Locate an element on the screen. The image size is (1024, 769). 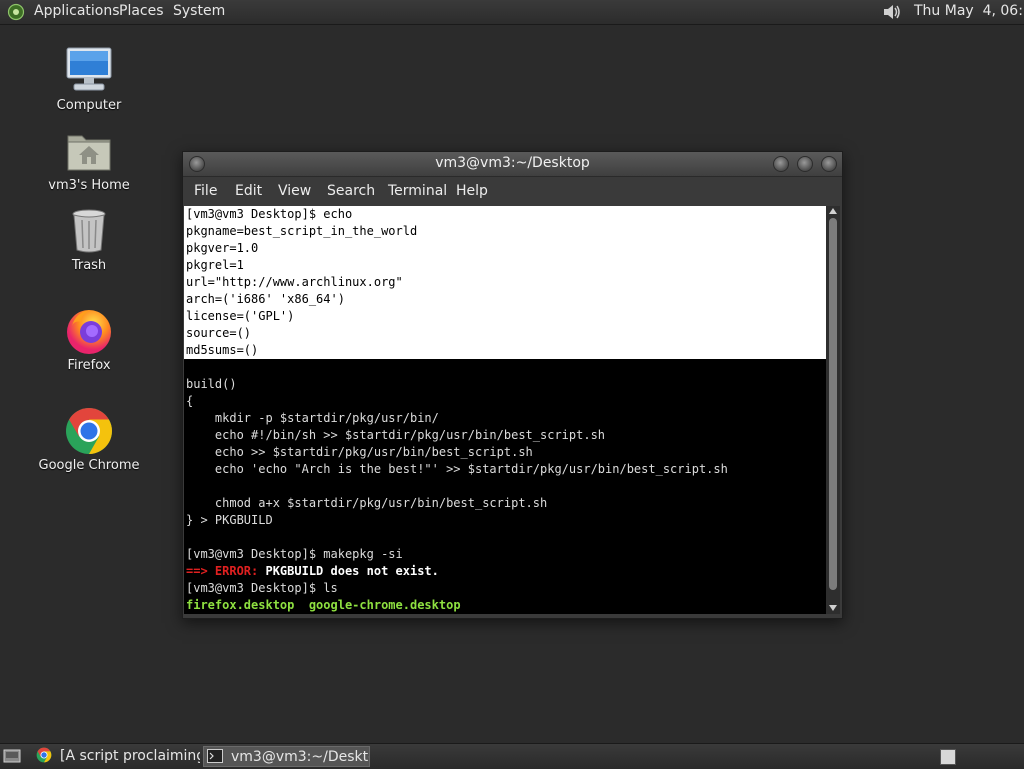
minimize-button is located at coordinates (781, 164).